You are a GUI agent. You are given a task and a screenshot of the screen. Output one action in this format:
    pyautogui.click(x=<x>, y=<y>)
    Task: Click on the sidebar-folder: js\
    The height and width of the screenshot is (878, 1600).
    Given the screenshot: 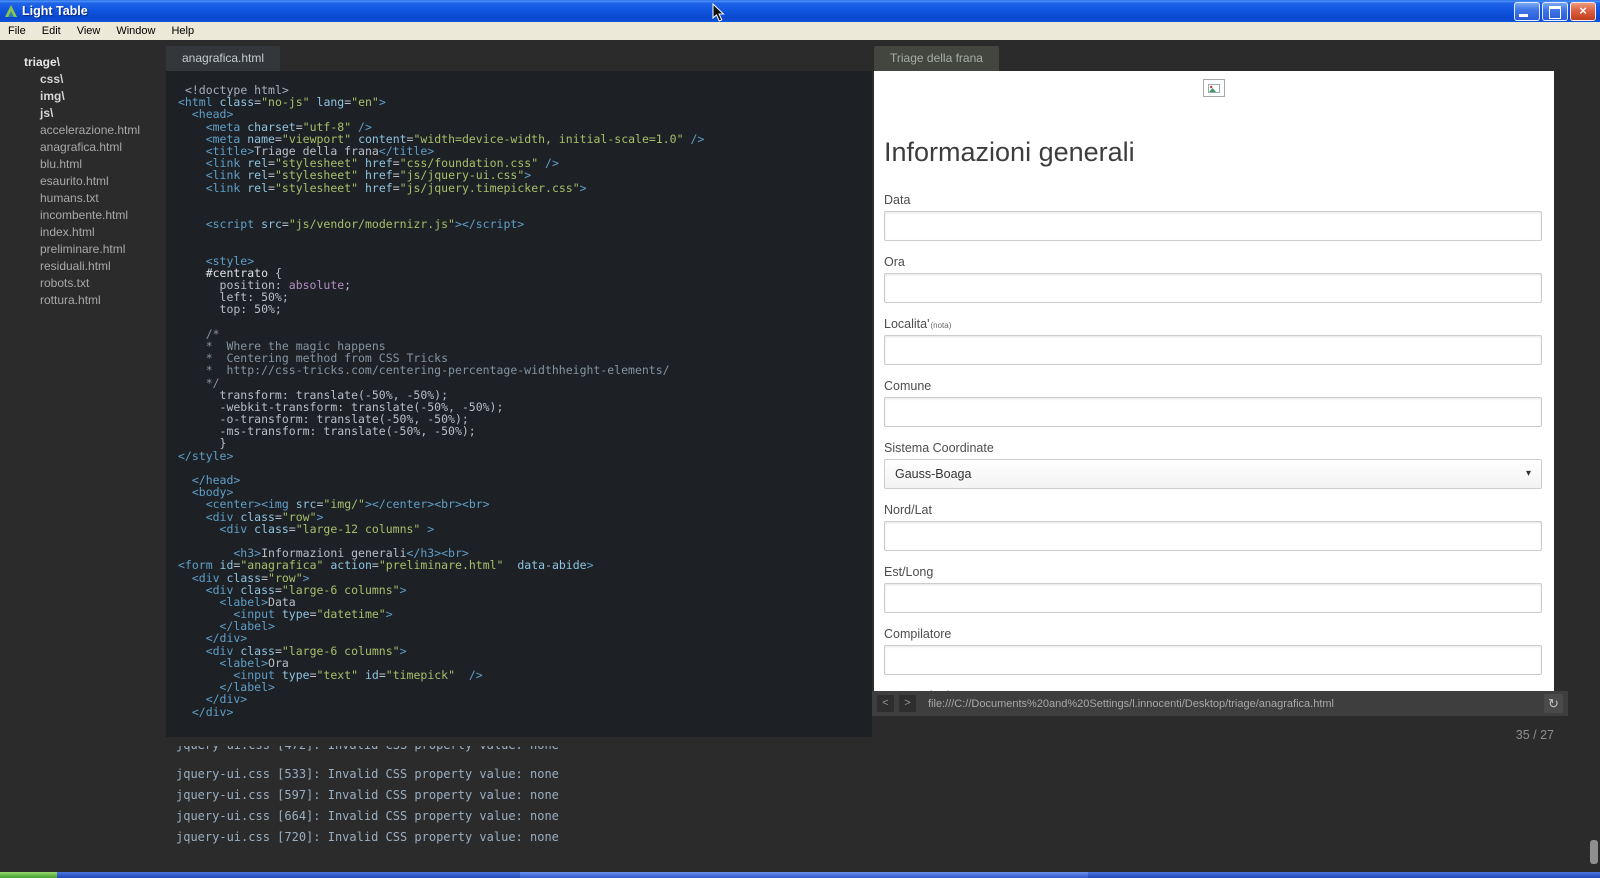 What is the action you would take?
    pyautogui.click(x=103, y=113)
    